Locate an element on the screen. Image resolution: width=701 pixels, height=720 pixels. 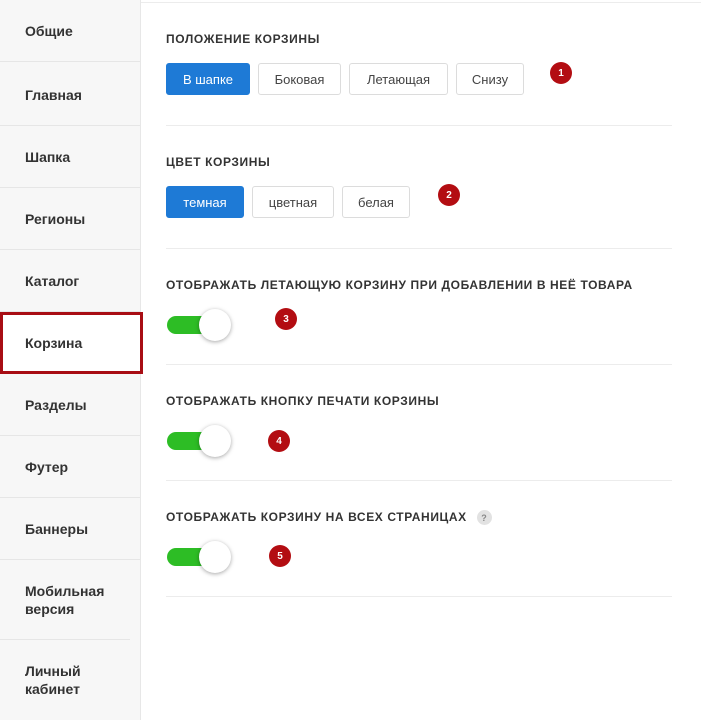
sidebar-item-regions: Регионы is located at coordinates (70, 219).